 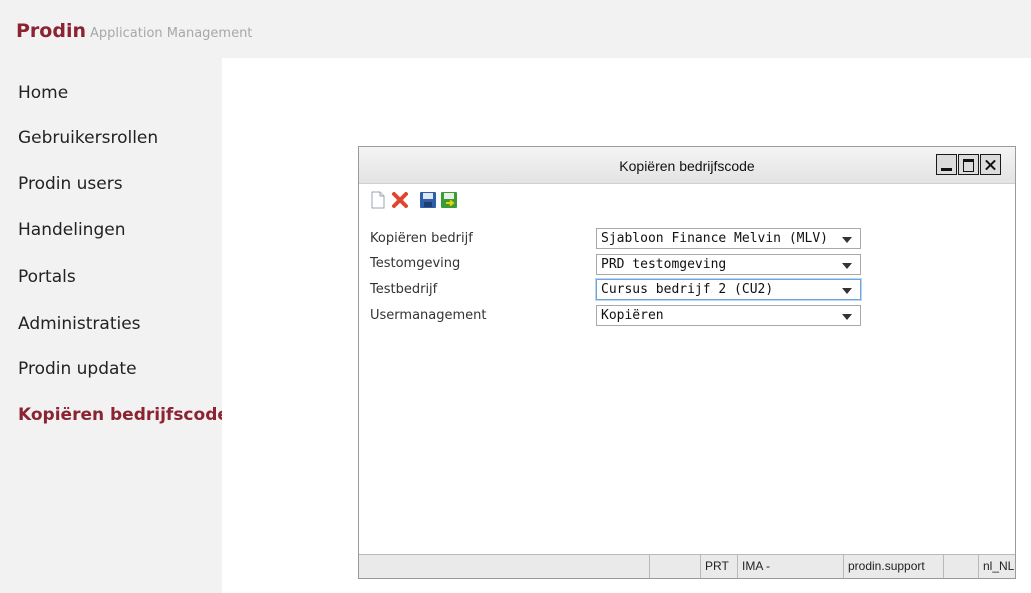 What do you see at coordinates (120, 277) in the screenshot?
I see `sidebar-item-portals: Portals` at bounding box center [120, 277].